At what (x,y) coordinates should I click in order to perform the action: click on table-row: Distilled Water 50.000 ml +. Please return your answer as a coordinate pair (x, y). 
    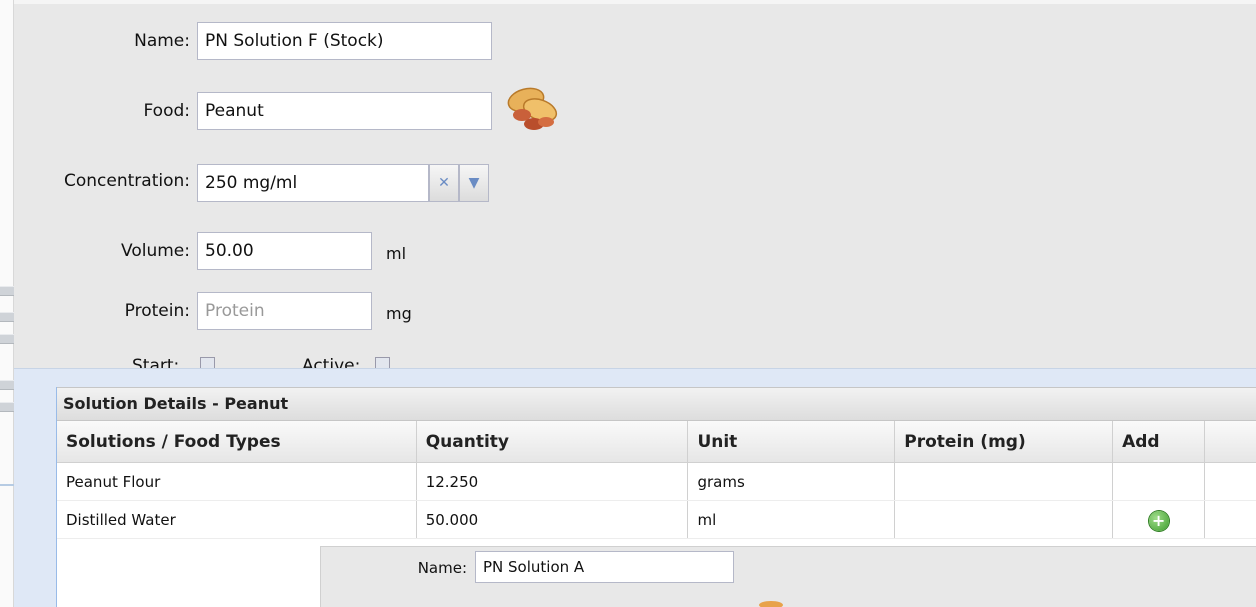
    Looking at the image, I should click on (656, 520).